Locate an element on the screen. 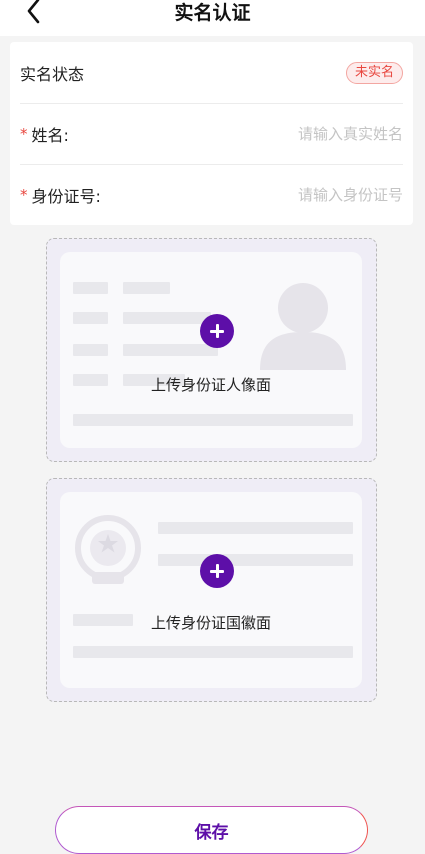  person-silhouette-icon is located at coordinates (303, 326).